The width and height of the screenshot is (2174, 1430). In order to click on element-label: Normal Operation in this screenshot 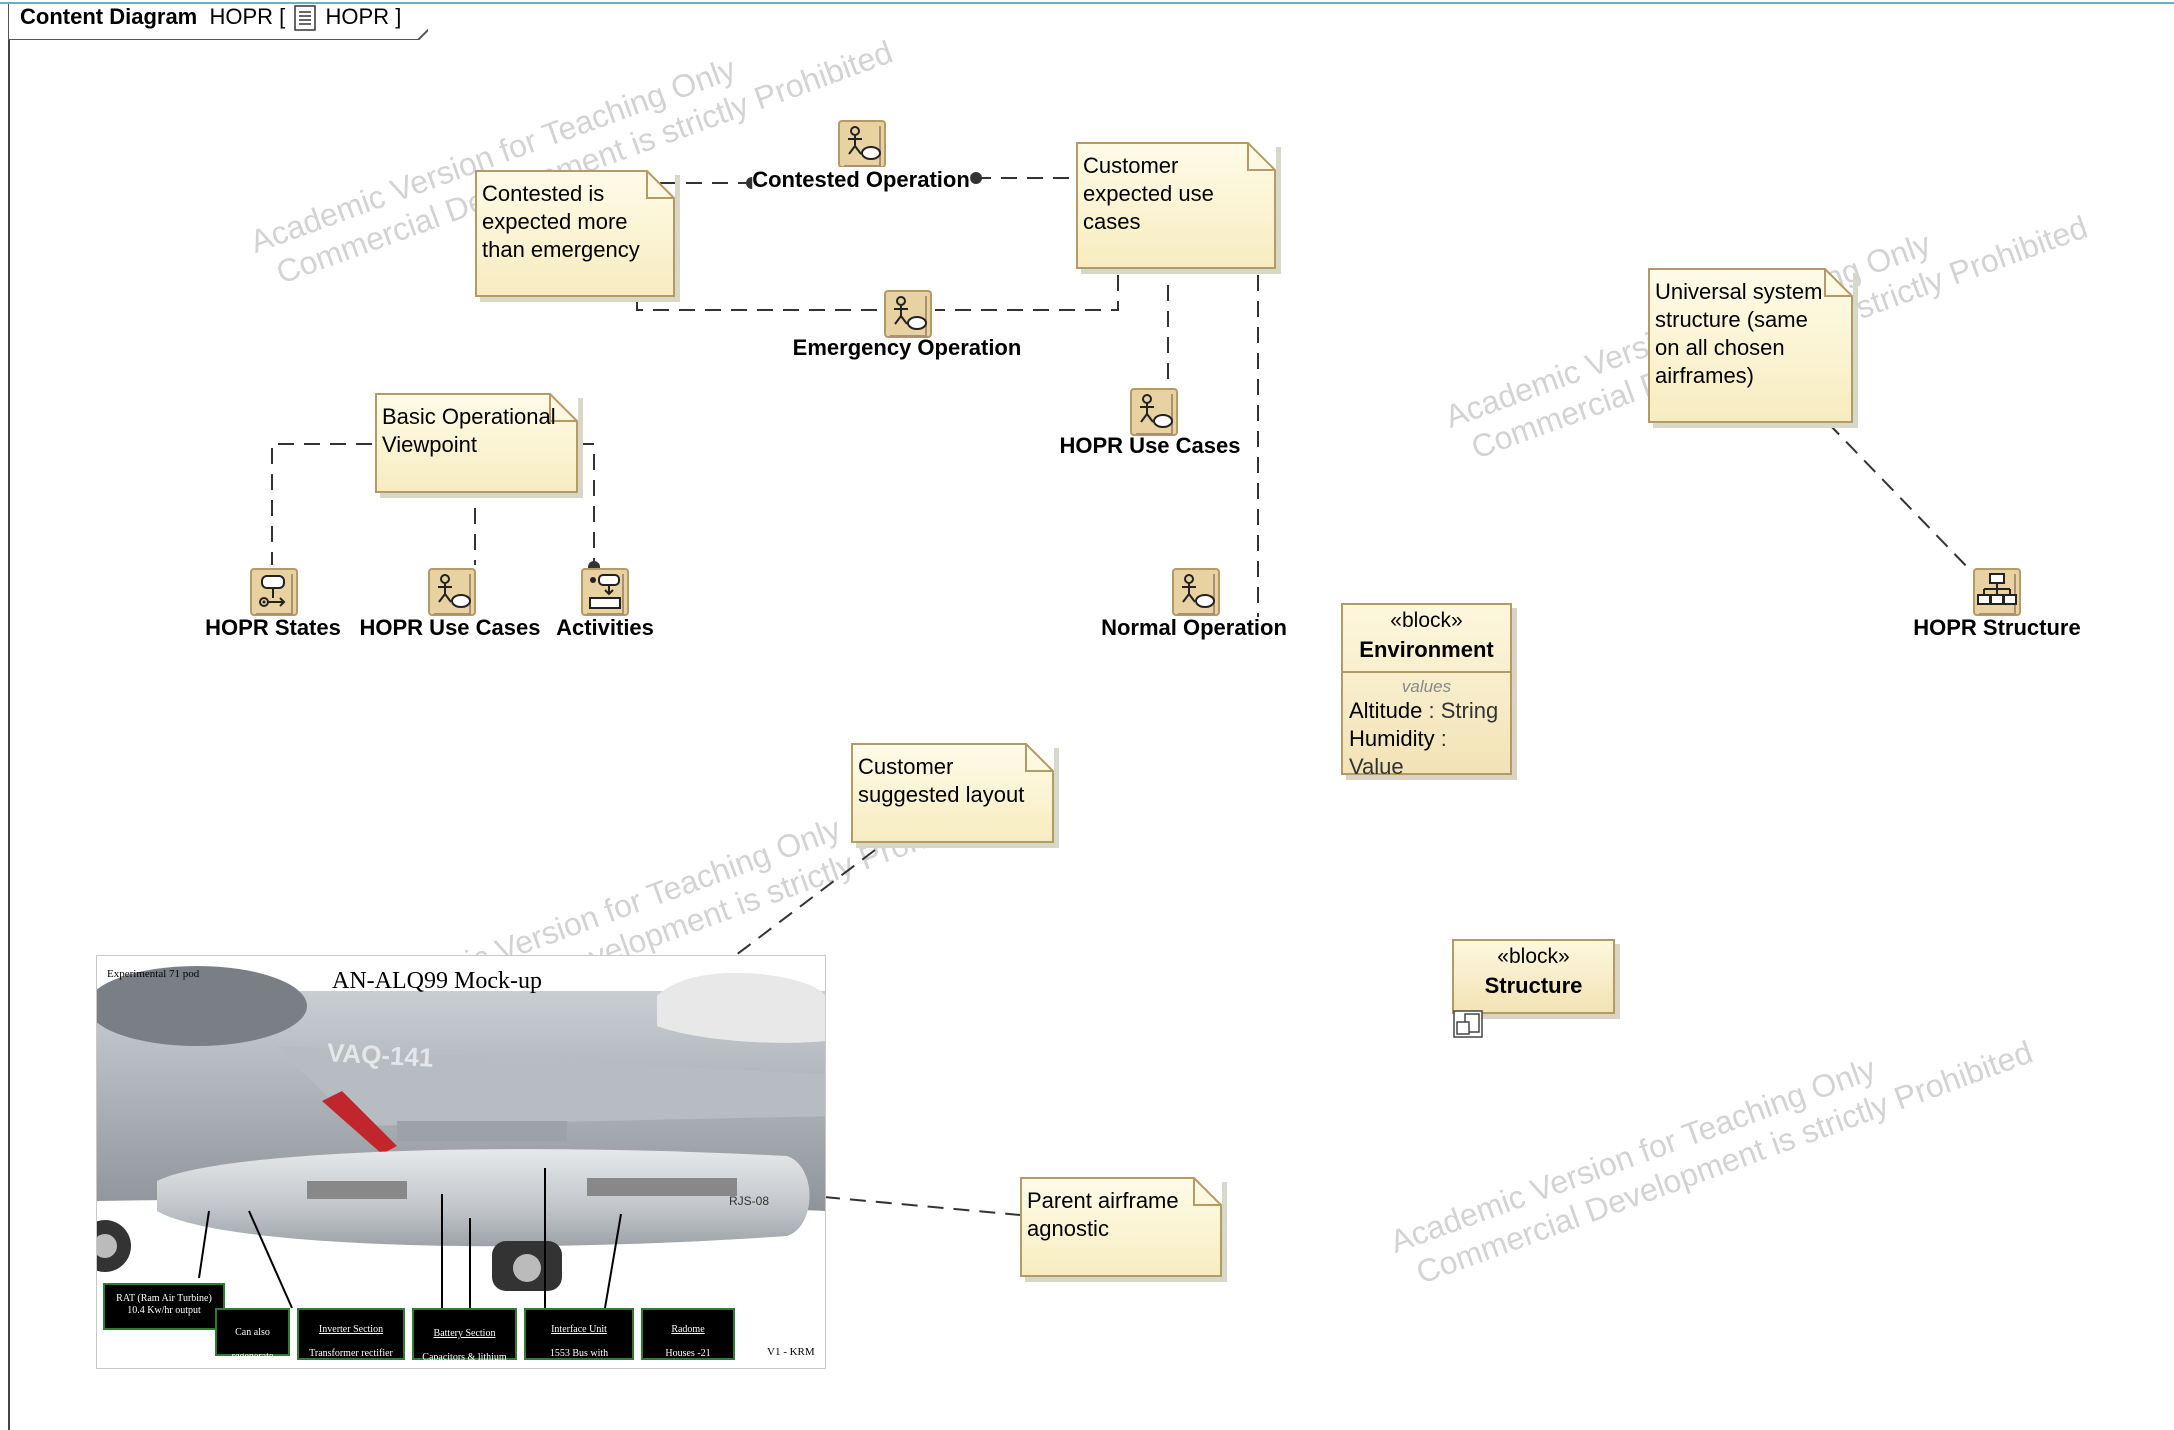, I will do `click(1194, 628)`.